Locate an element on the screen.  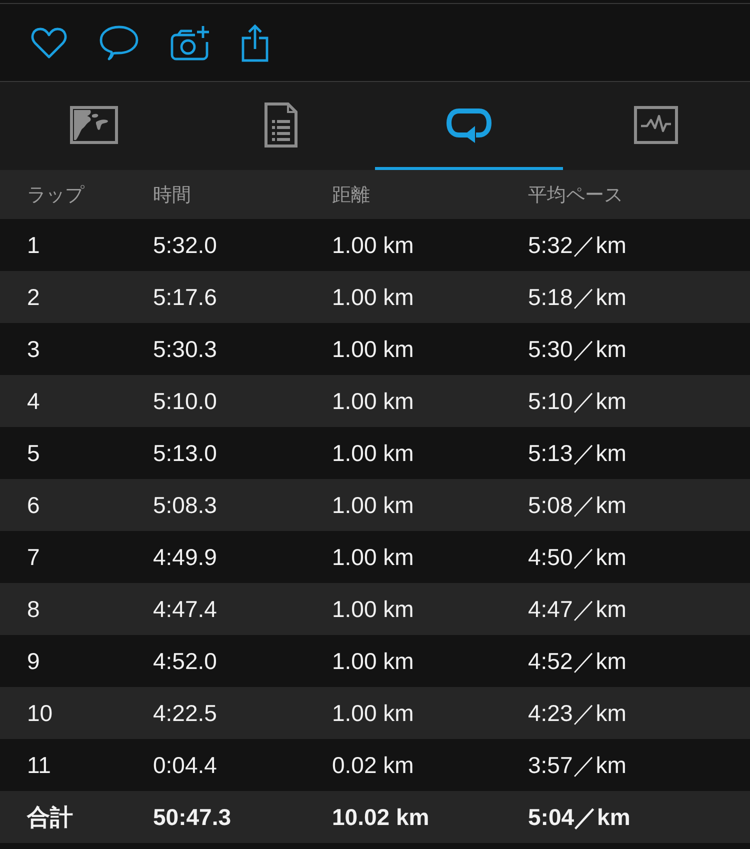
comment-button is located at coordinates (119, 42).